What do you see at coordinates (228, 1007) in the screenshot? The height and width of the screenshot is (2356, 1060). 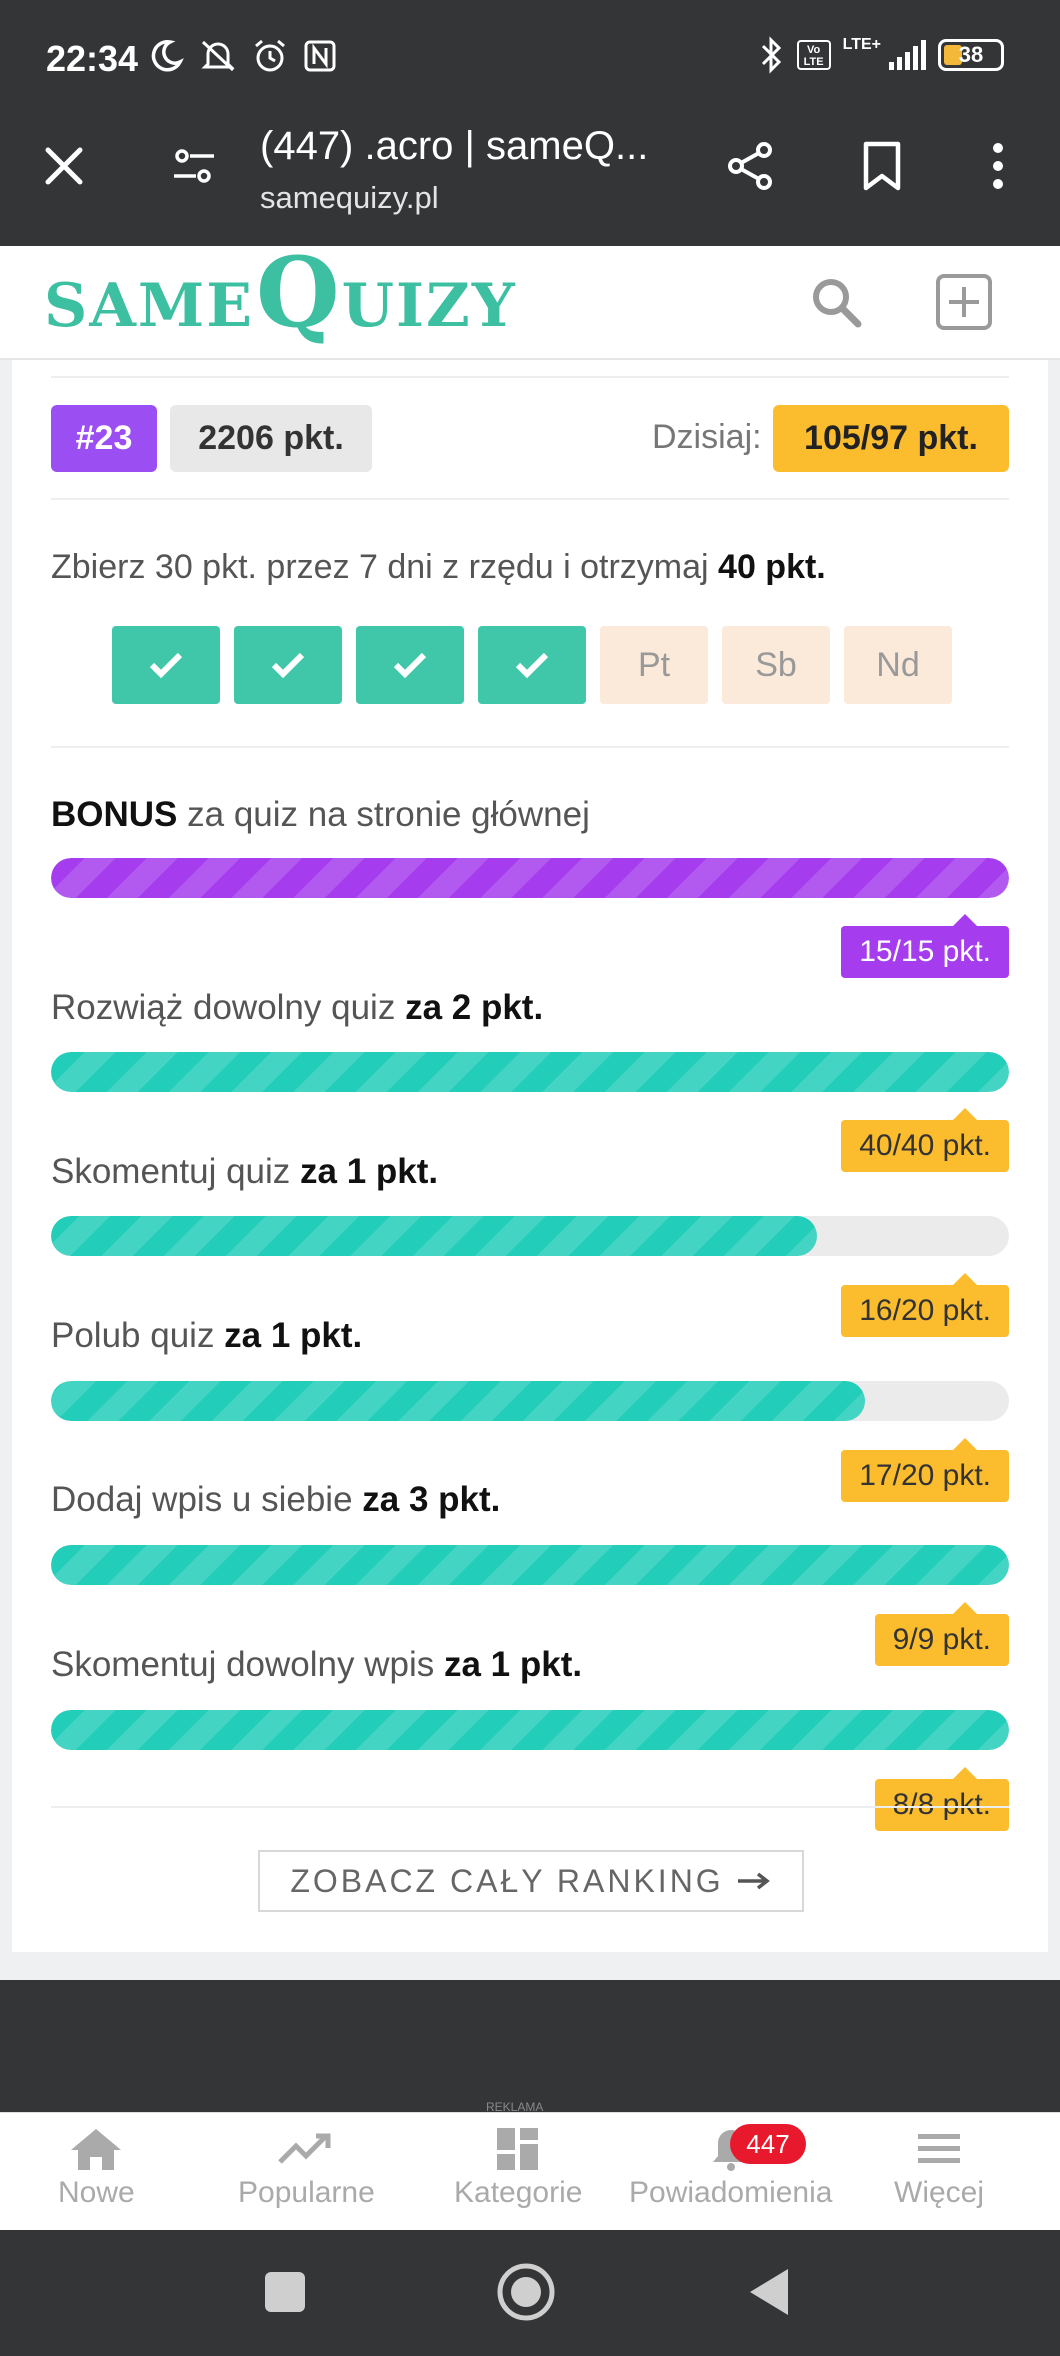 I see `task-text: Rozwiąż dowolny quiz` at bounding box center [228, 1007].